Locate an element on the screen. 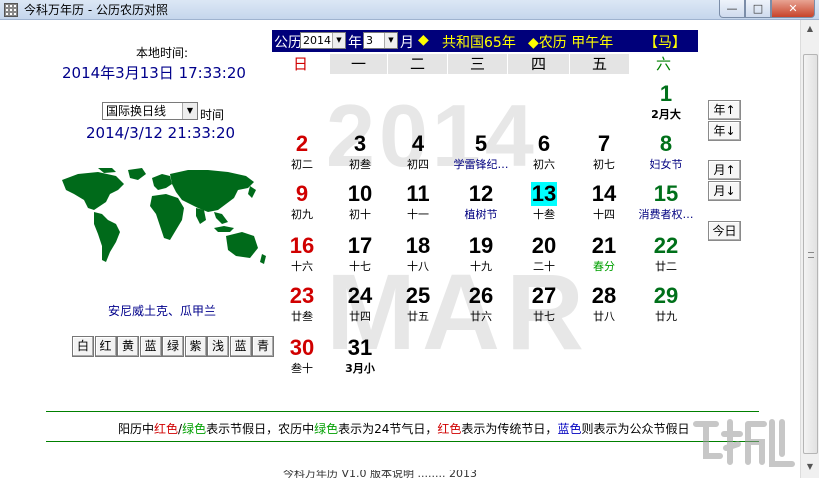  day-cell: 12 植树节 is located at coordinates (481, 202).